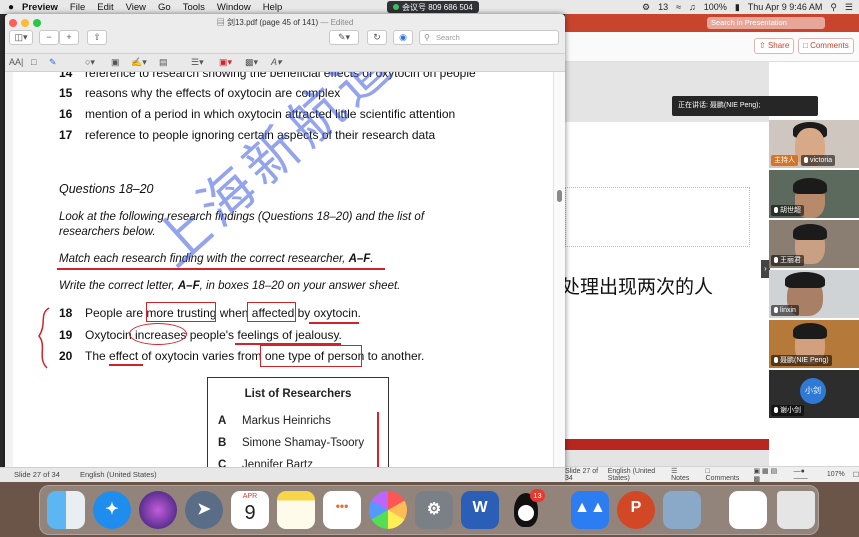 The height and width of the screenshot is (537, 859). What do you see at coordinates (636, 510) in the screenshot?
I see `powerpoint-icon: P` at bounding box center [636, 510].